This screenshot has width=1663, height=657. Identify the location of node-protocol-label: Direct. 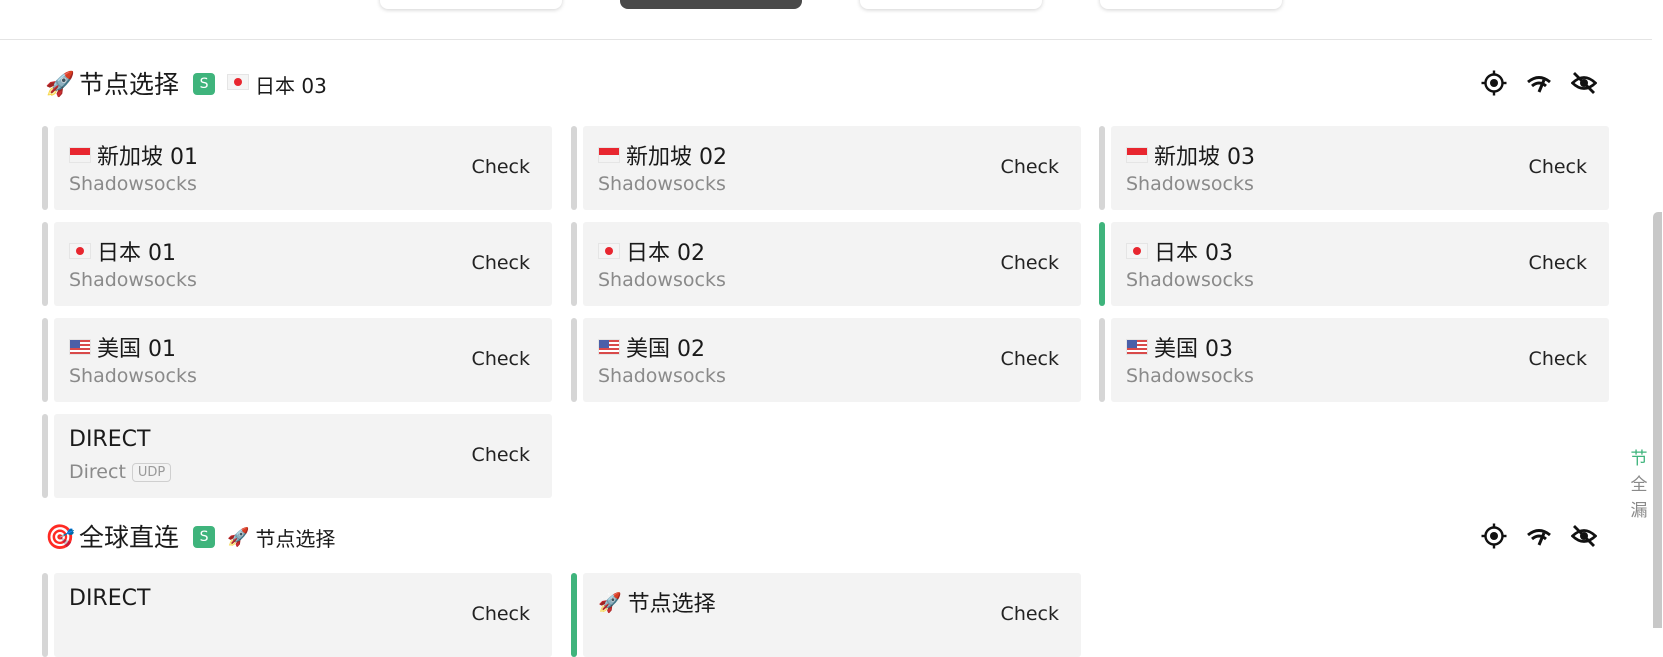
(97, 472).